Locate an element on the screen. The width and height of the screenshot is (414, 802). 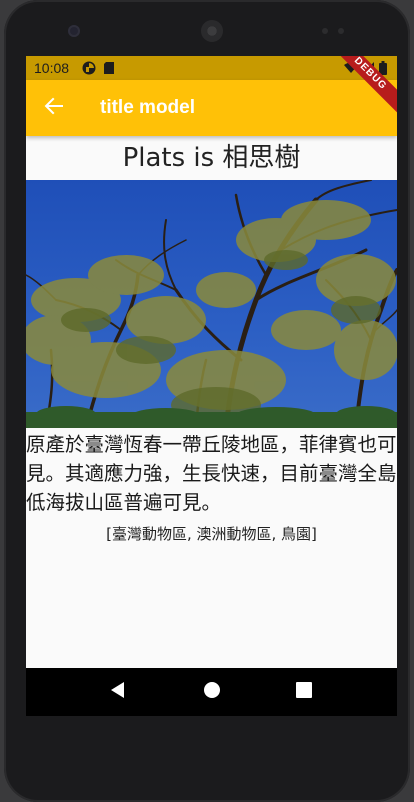
page-title: Plats is 相思樹 is located at coordinates (211, 158).